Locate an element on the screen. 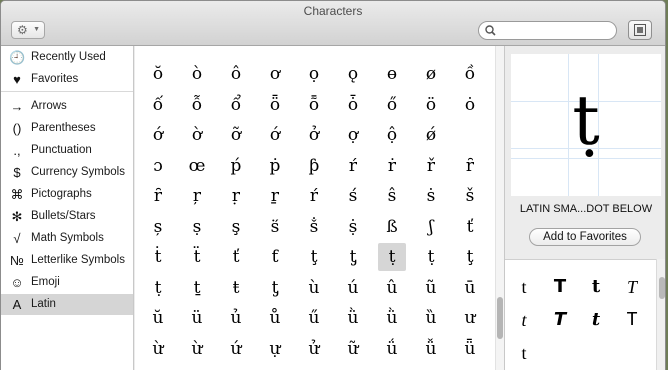 The width and height of the screenshot is (668, 370). character-cell: ř is located at coordinates (431, 166).